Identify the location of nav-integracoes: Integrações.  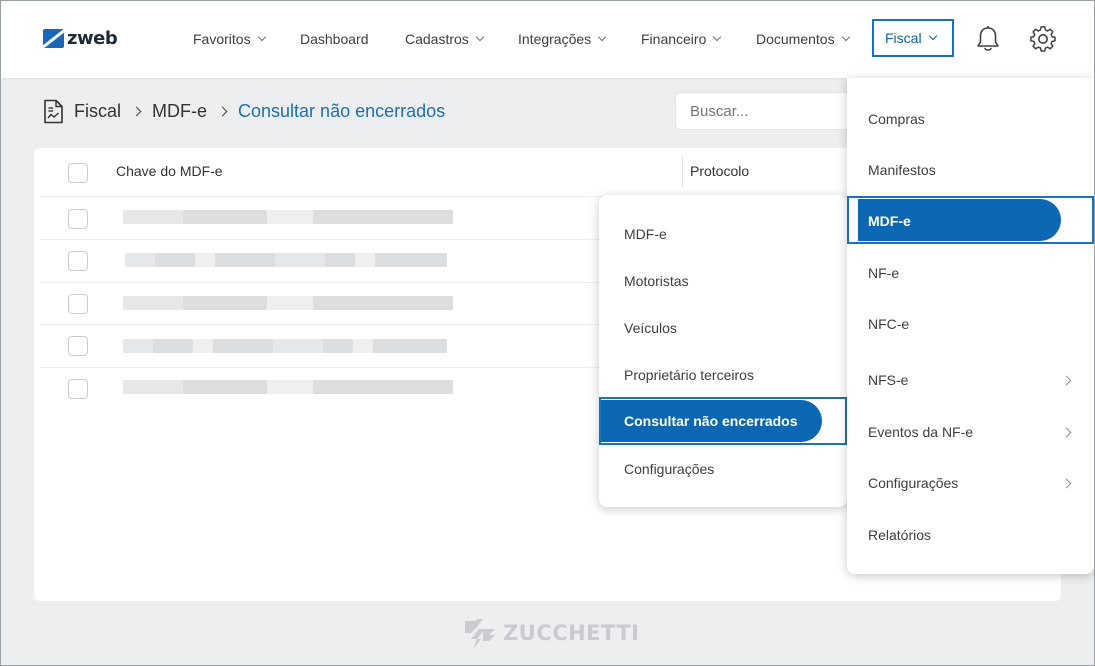
(562, 39).